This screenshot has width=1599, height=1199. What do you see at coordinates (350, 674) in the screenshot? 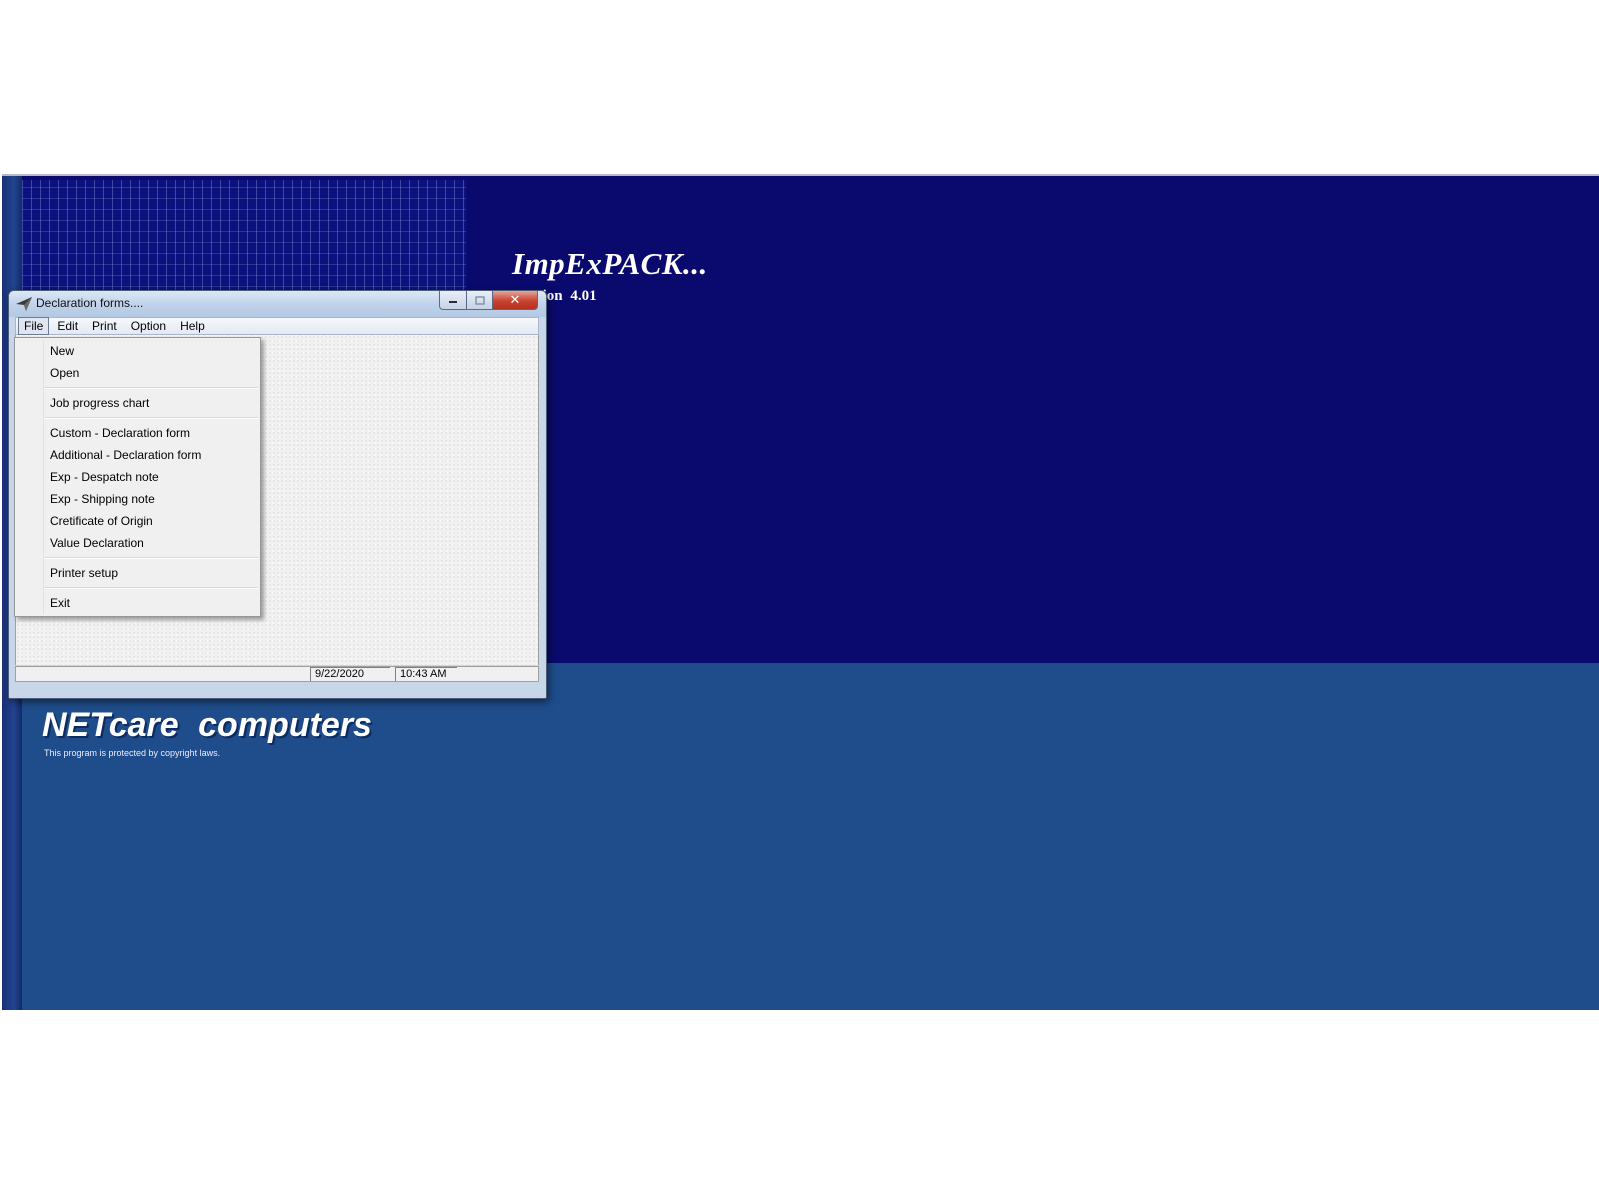
I see `status-date: 9/22/2020` at bounding box center [350, 674].